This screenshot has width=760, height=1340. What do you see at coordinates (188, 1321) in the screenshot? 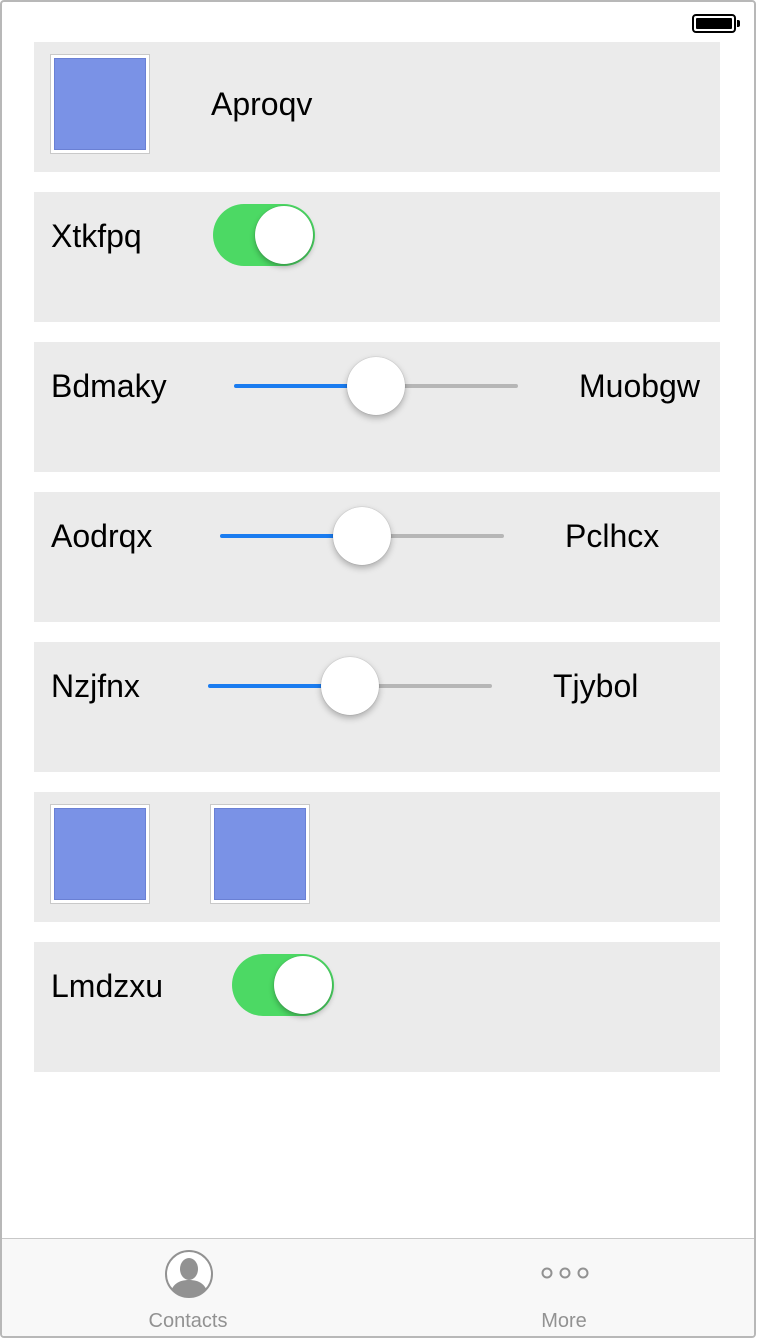
I see `tab-label: Contacts` at bounding box center [188, 1321].